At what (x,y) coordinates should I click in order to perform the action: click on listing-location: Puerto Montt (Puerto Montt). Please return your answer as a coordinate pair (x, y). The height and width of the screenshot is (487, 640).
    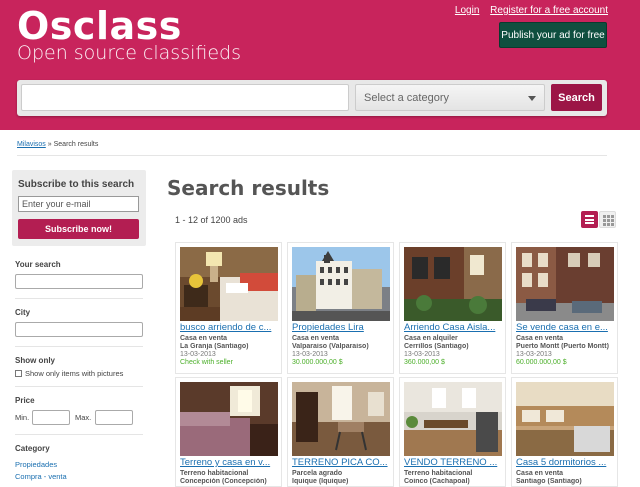
    Looking at the image, I should click on (562, 346).